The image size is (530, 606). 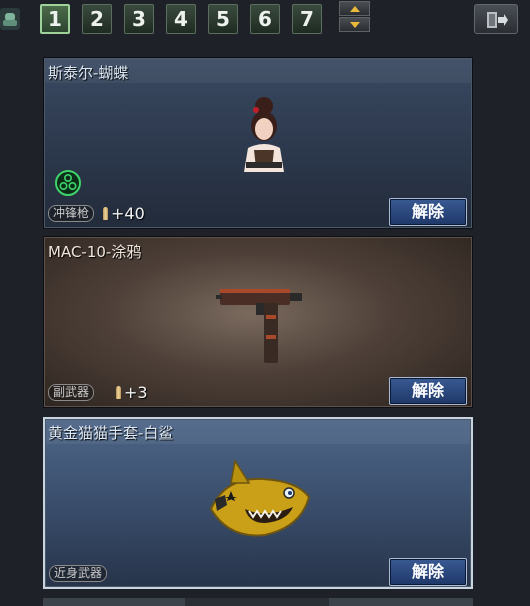 What do you see at coordinates (136, 392) in the screenshot?
I see `bonus-value: +3` at bounding box center [136, 392].